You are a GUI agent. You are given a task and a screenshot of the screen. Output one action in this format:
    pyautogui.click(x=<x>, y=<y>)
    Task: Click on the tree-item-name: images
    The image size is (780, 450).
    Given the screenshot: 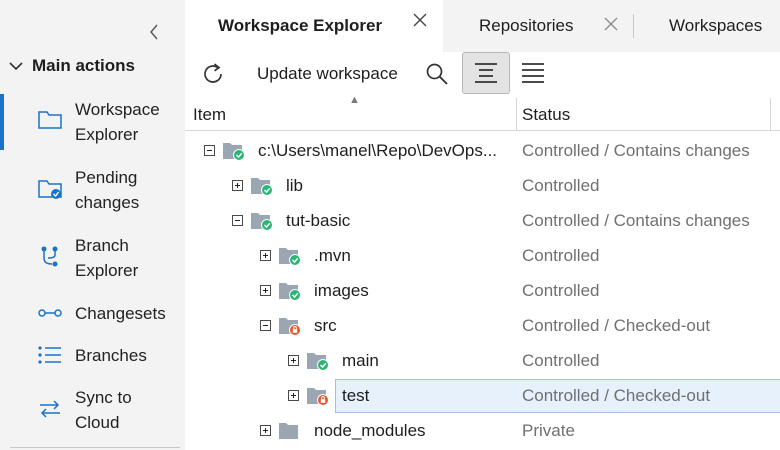 What is the action you would take?
    pyautogui.click(x=341, y=290)
    